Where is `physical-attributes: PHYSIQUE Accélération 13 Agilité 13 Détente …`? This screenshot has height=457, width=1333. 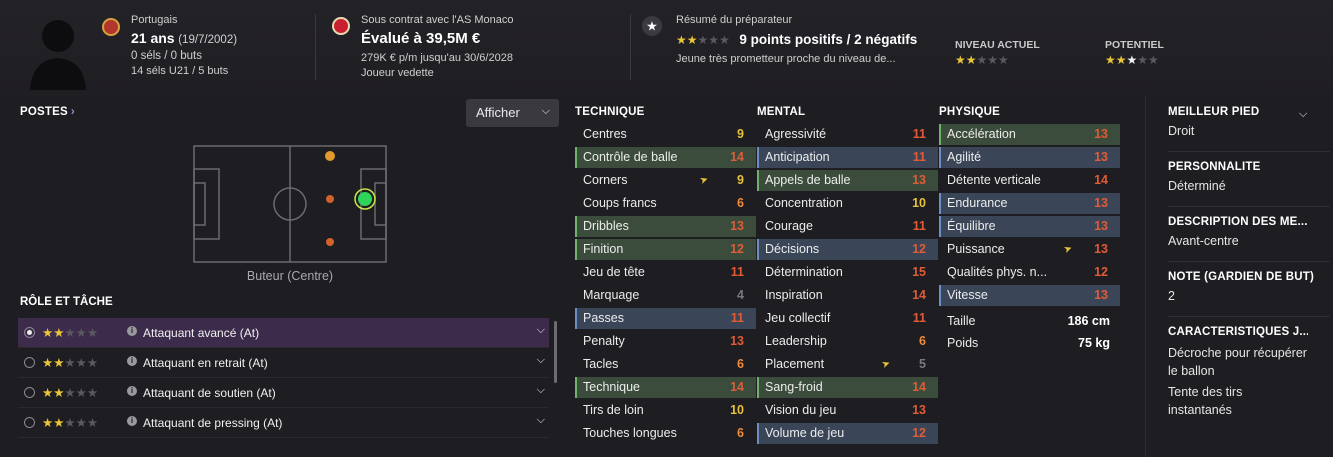 physical-attributes: PHYSIQUE Accélération 13 Agilité 13 Détente … is located at coordinates (1029, 206).